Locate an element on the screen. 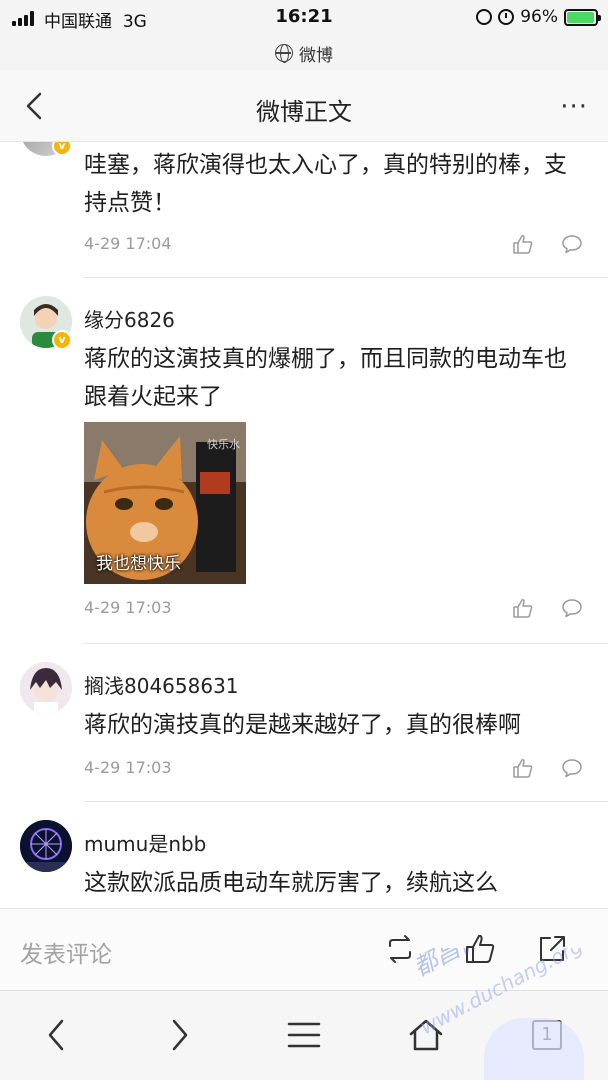  comment-text: 蒋欣的演技真的是越来越好了，真的很棒啊 is located at coordinates (302, 725).